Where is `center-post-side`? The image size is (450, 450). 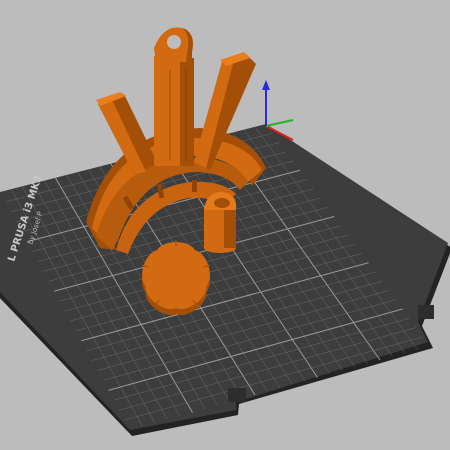 center-post-side is located at coordinates (187, 112).